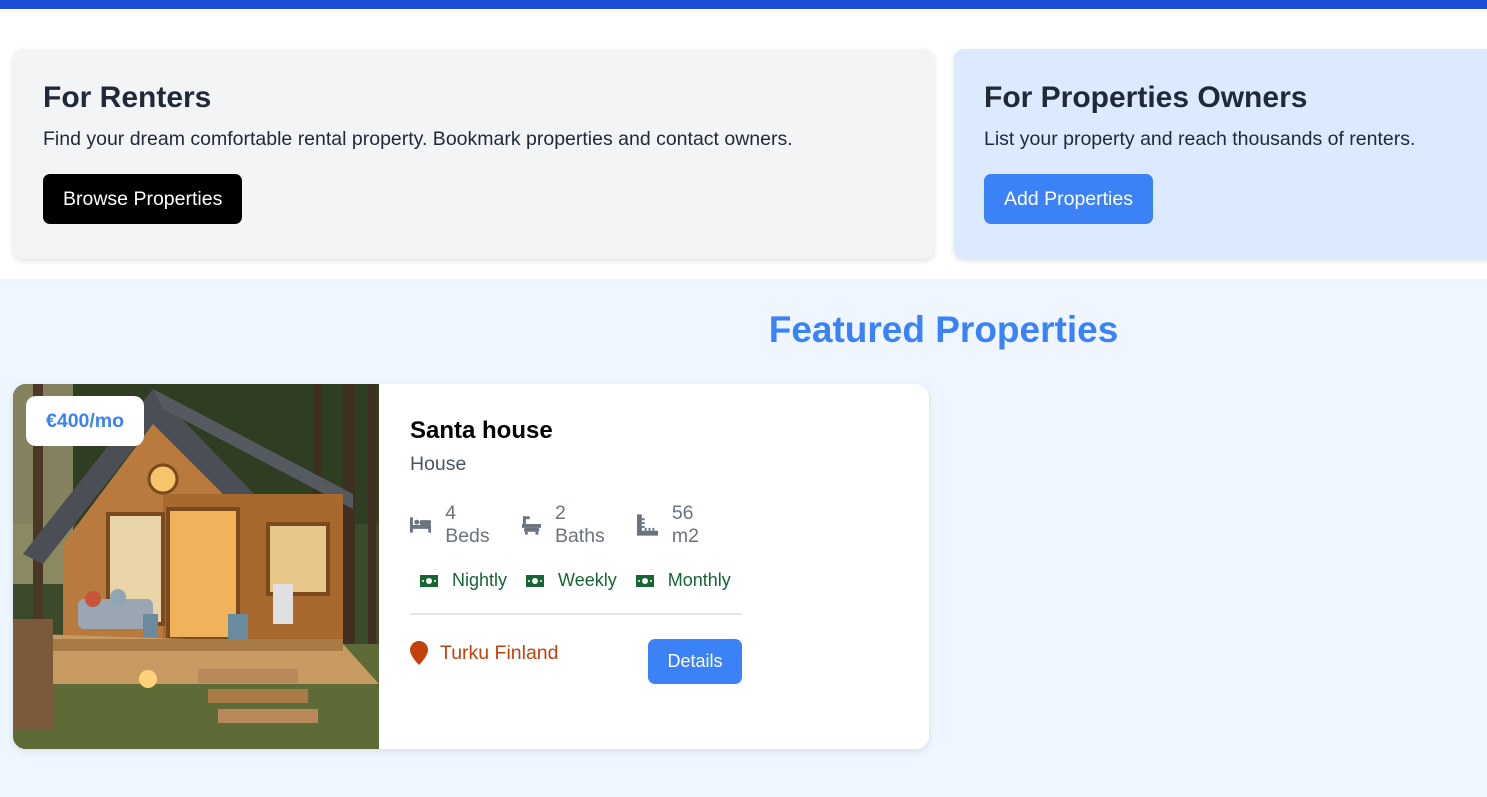 The width and height of the screenshot is (1487, 797). I want to click on baths-fact: 2 Baths, so click(570, 525).